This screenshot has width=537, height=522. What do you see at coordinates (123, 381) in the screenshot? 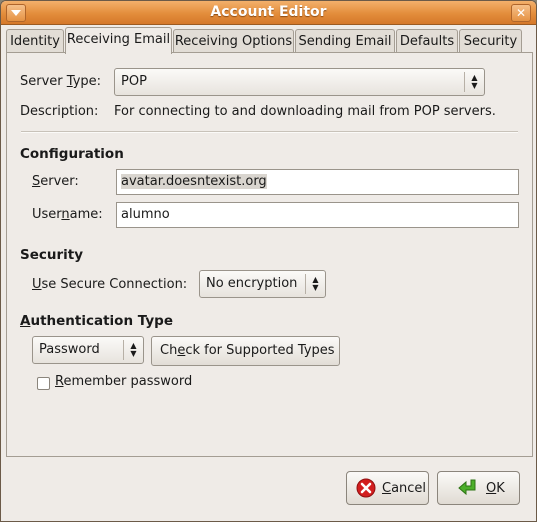
I see `remember-password-label: Remember password` at bounding box center [123, 381].